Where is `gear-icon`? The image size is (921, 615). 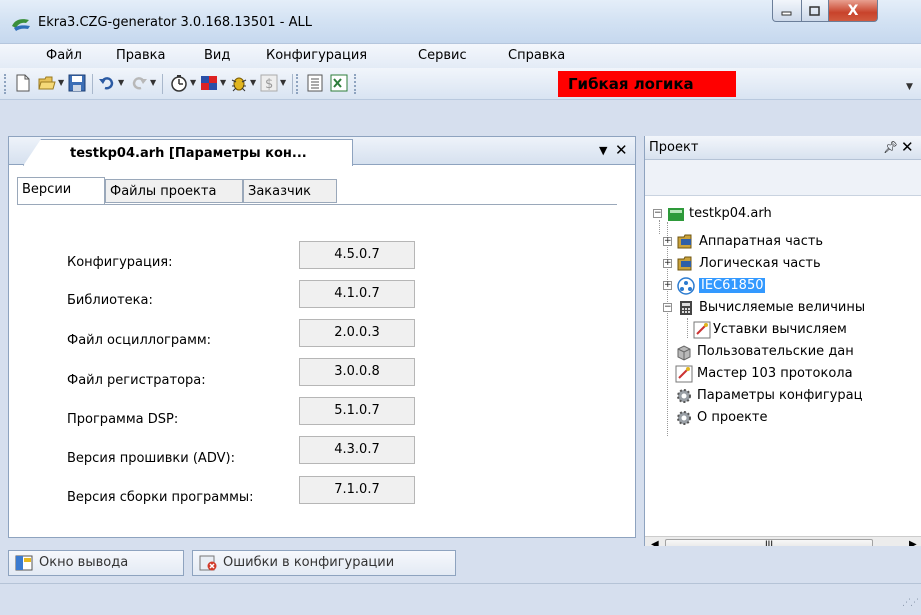 gear-icon is located at coordinates (684, 396).